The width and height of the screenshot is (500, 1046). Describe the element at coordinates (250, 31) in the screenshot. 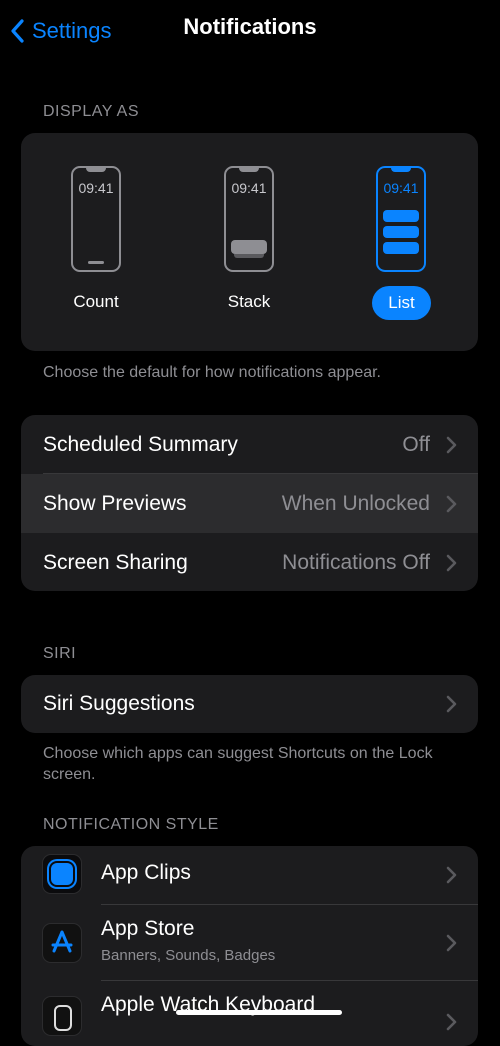

I see `navigation-bar: Settings Notifications` at that location.